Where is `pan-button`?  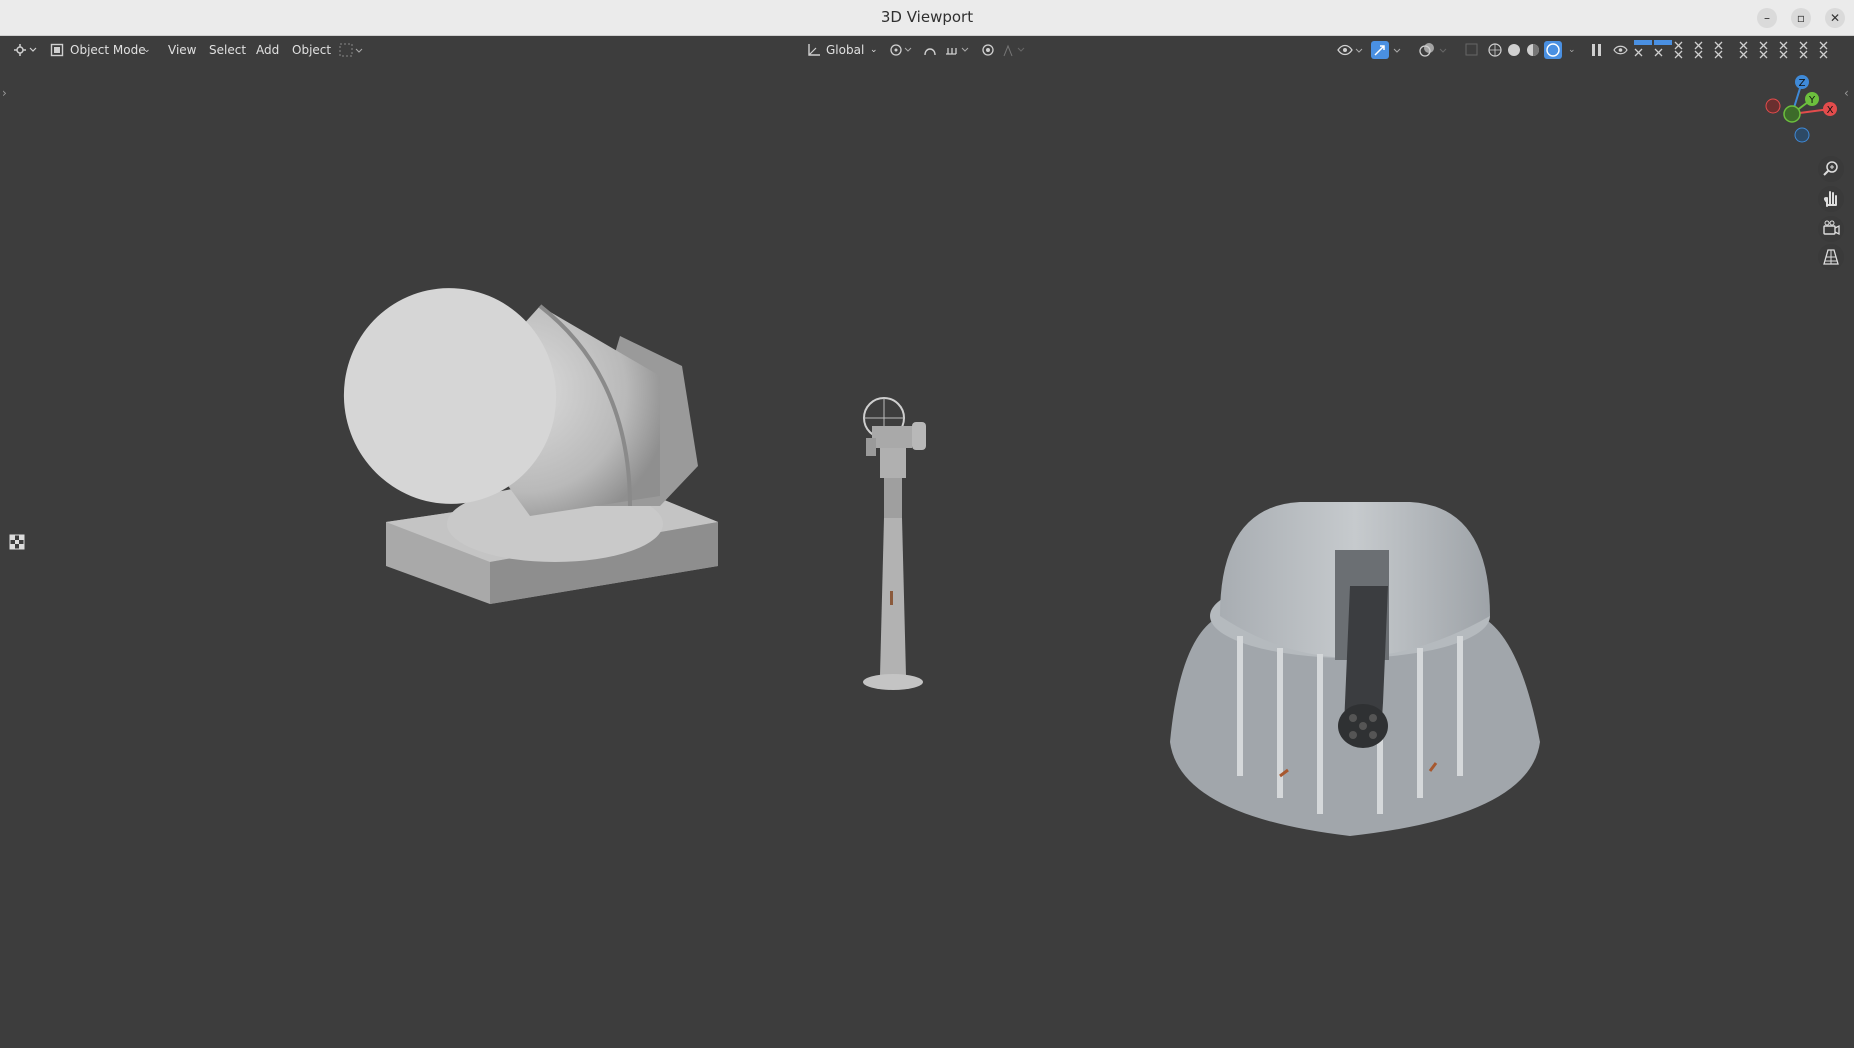 pan-button is located at coordinates (1831, 199).